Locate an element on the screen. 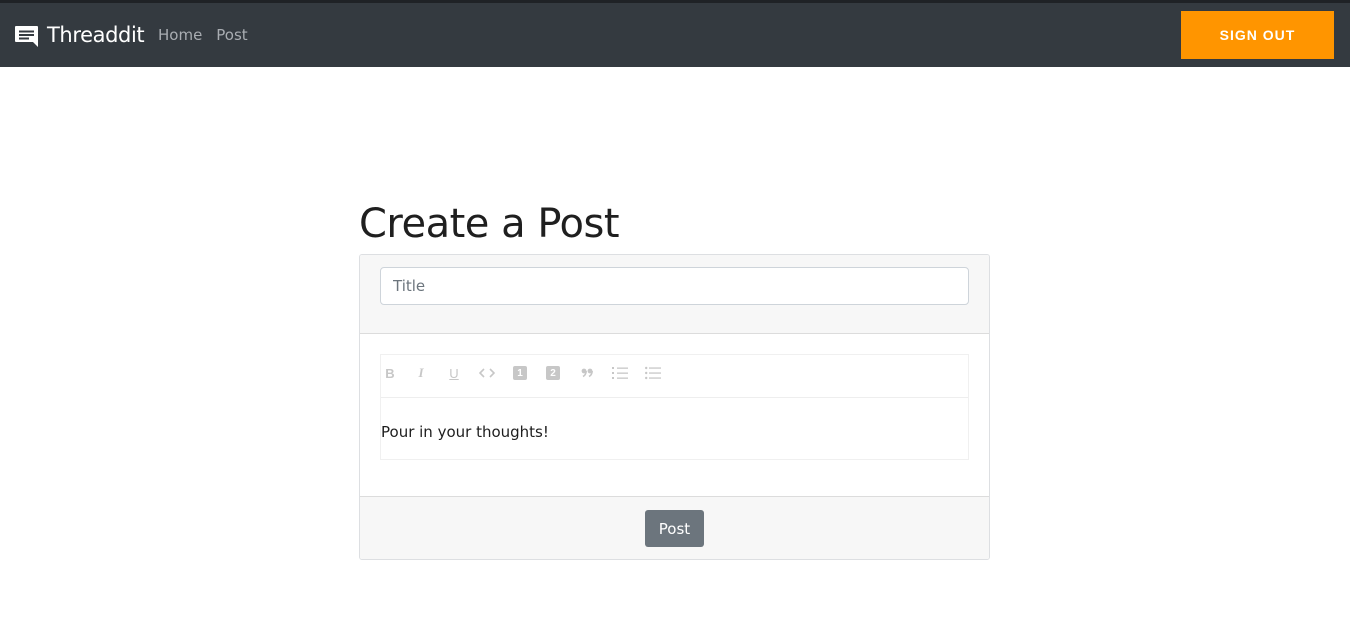 This screenshot has height=626, width=1350. brand-link: Threaddit is located at coordinates (79, 35).